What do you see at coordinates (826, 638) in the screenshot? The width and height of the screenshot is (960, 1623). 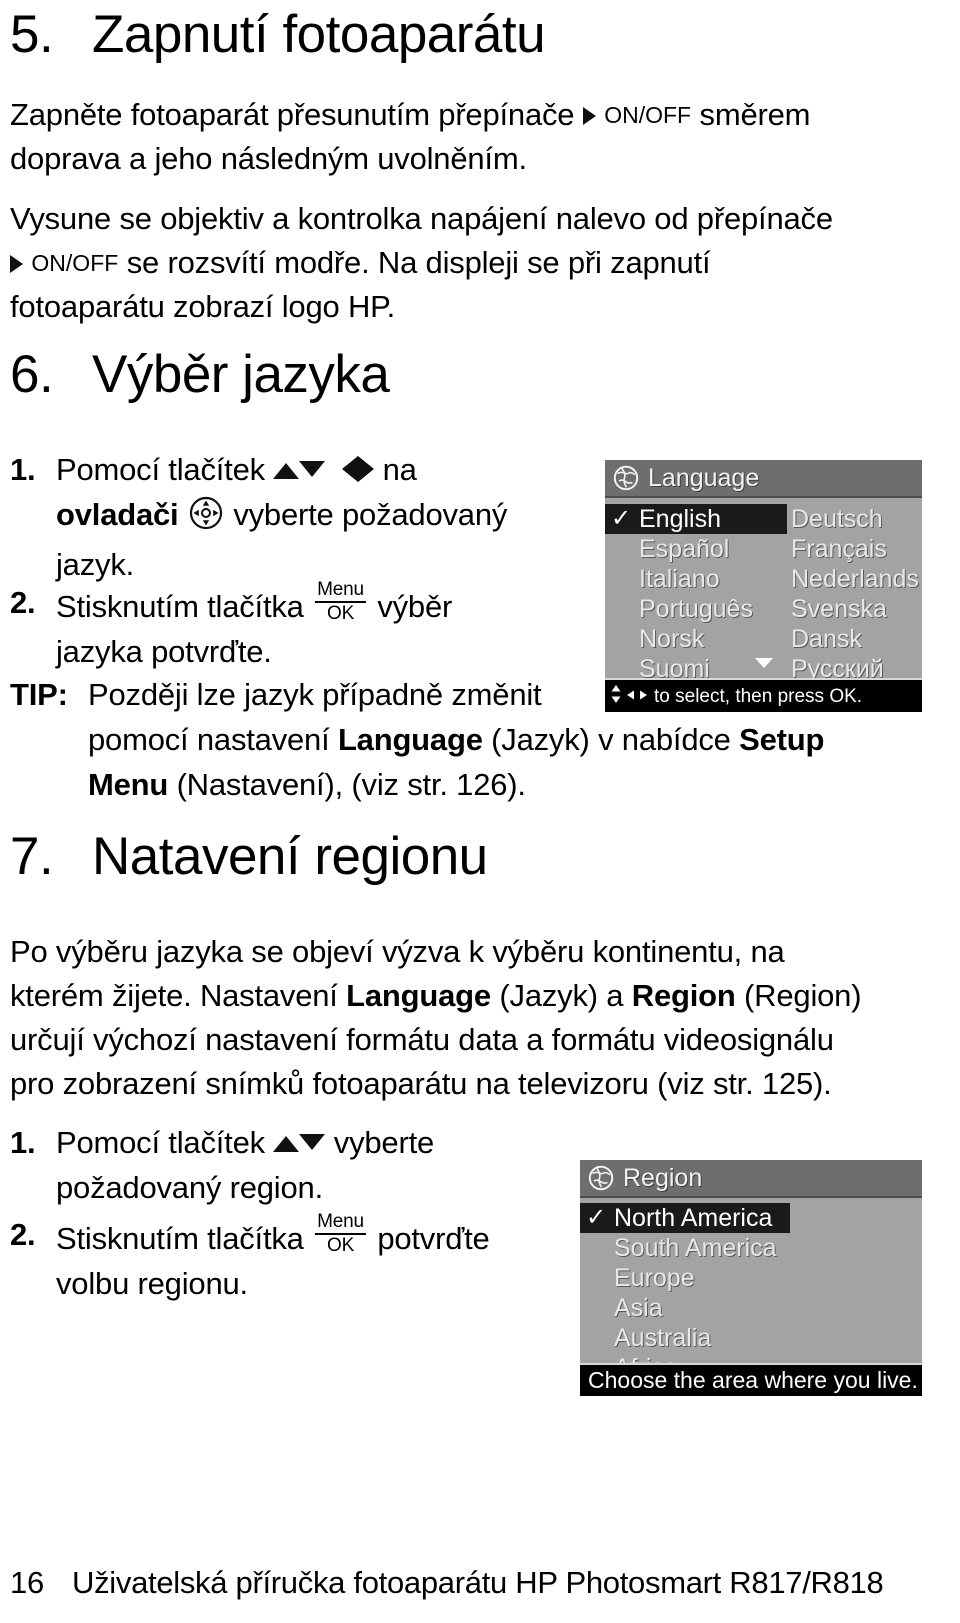 I see `option-label: Dansk` at bounding box center [826, 638].